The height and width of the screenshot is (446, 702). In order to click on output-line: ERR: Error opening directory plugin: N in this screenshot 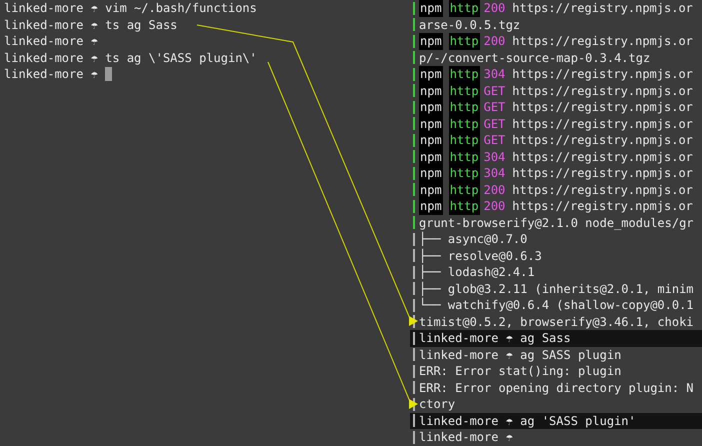, I will do `click(556, 388)`.